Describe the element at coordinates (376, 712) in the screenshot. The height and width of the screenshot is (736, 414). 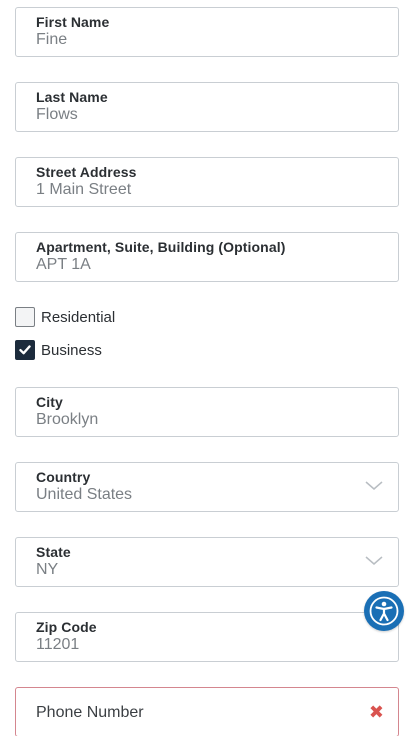
I see `close-icon: ✖` at that location.